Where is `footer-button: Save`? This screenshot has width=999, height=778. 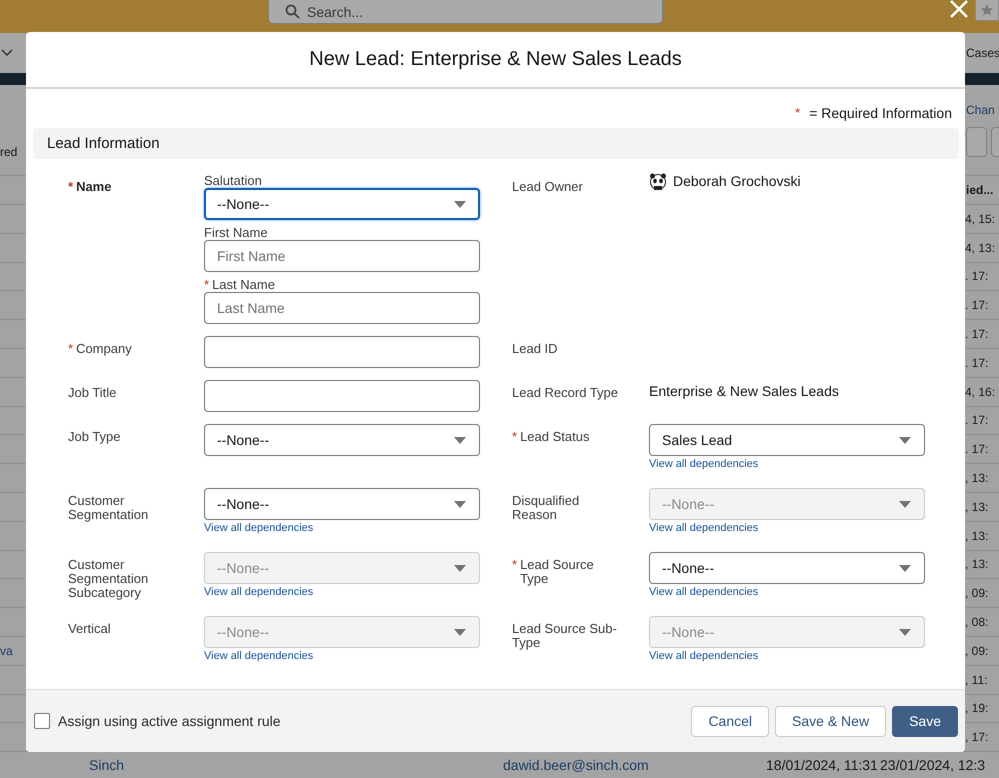 footer-button: Save is located at coordinates (925, 721).